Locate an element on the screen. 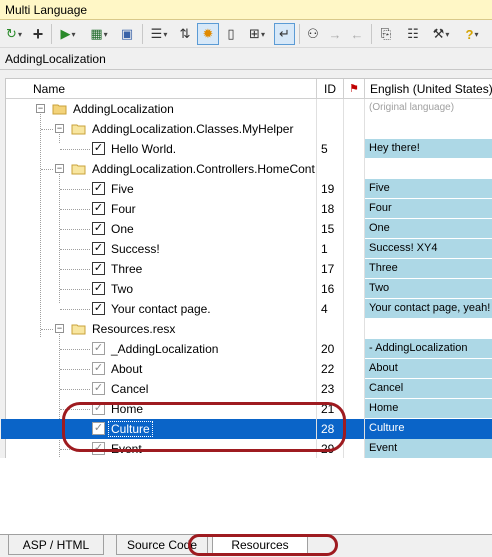 The width and height of the screenshot is (492, 557). properties-icon: ☷ is located at coordinates (413, 34).